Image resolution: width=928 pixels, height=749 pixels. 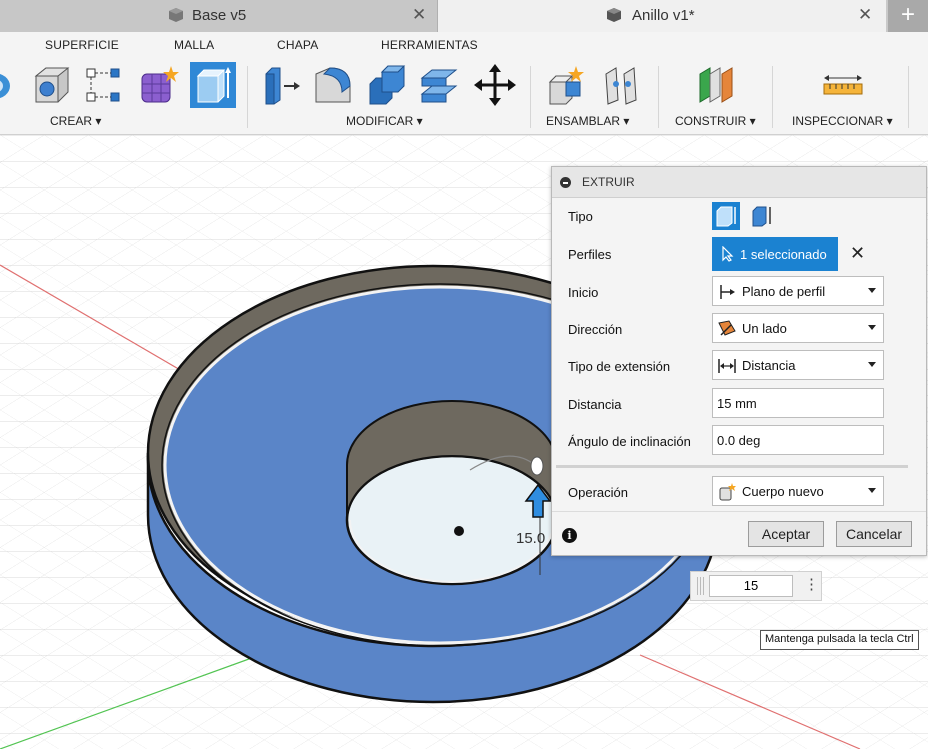 I want to click on hole-icon, so click(x=52, y=85).